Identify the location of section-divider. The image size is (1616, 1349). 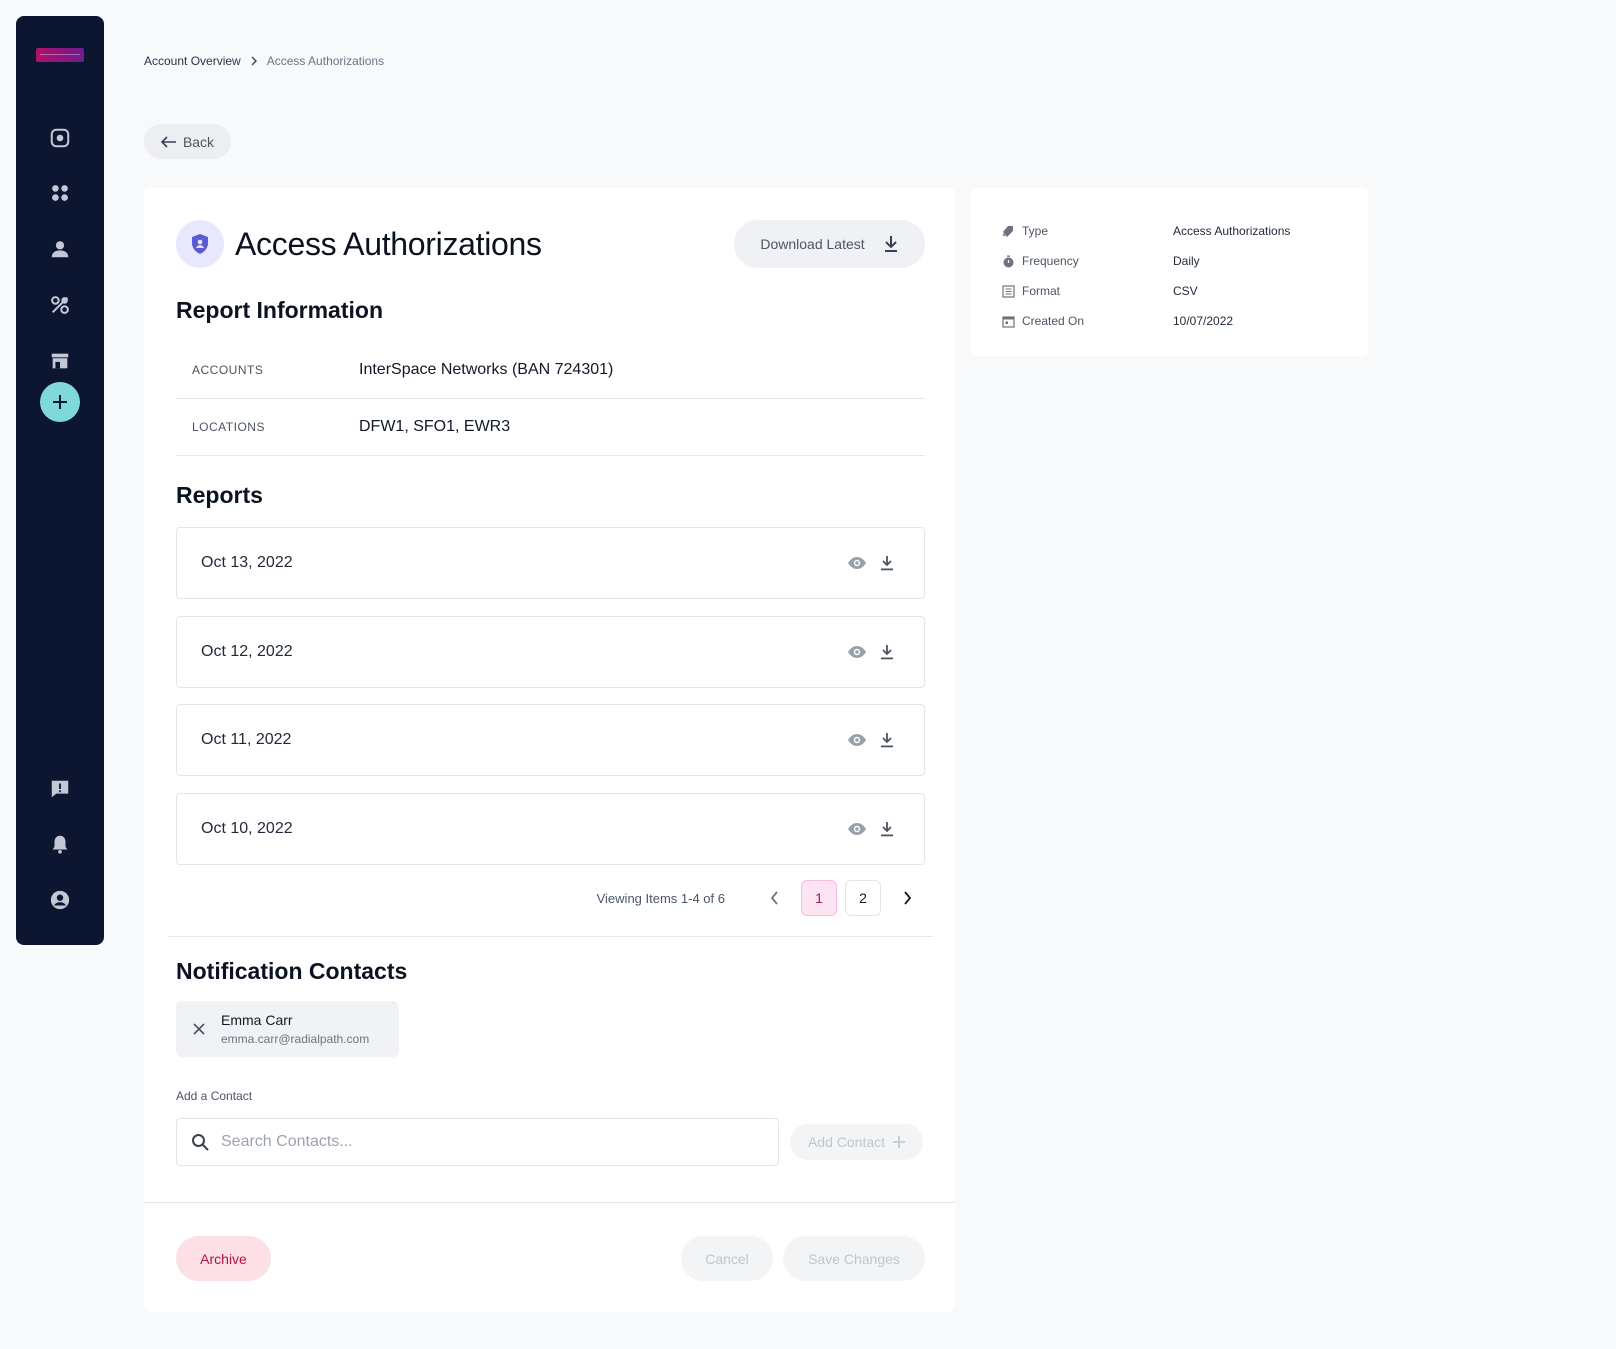
(550, 936).